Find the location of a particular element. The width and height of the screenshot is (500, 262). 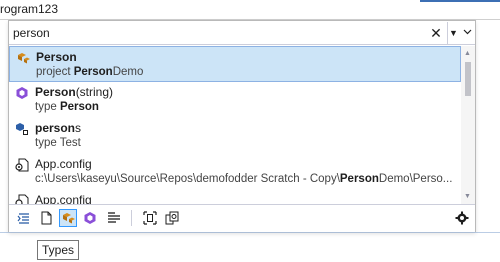

types-tooltip: Types is located at coordinates (58, 250).